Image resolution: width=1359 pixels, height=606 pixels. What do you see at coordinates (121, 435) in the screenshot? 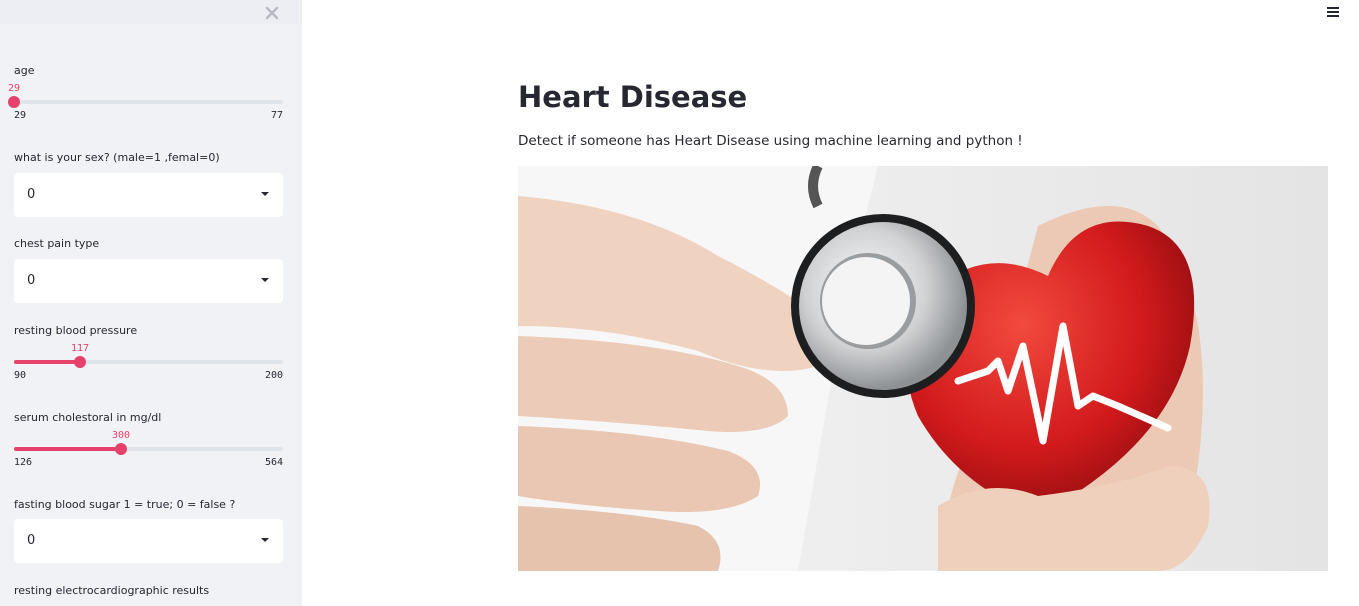
I see `slider-value: 300` at bounding box center [121, 435].